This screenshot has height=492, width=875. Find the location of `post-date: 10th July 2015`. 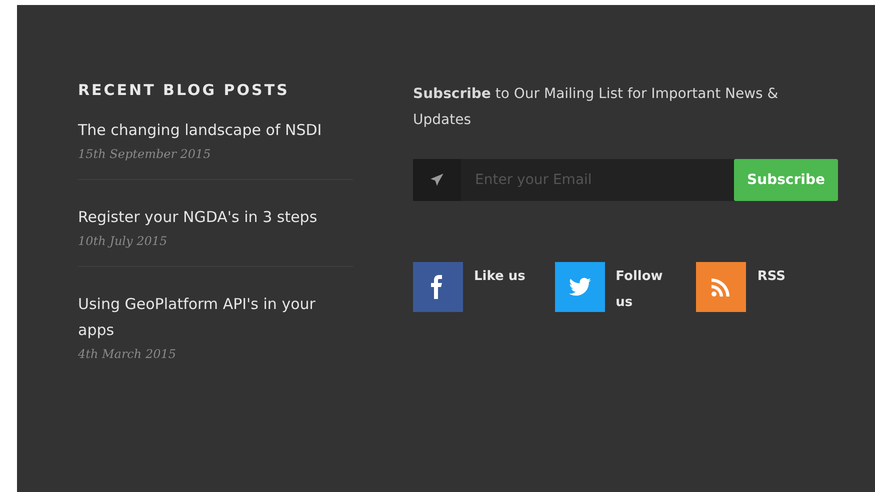

post-date: 10th July 2015 is located at coordinates (123, 241).